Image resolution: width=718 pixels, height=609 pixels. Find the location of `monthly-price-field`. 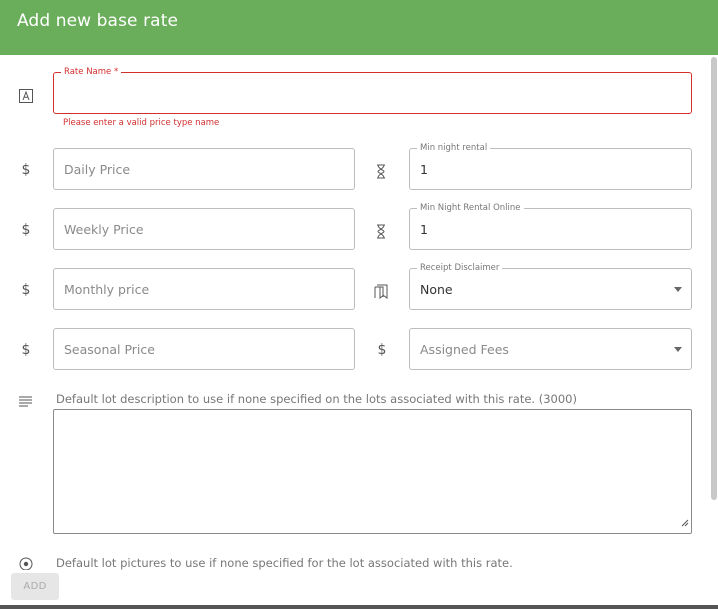

monthly-price-field is located at coordinates (204, 289).